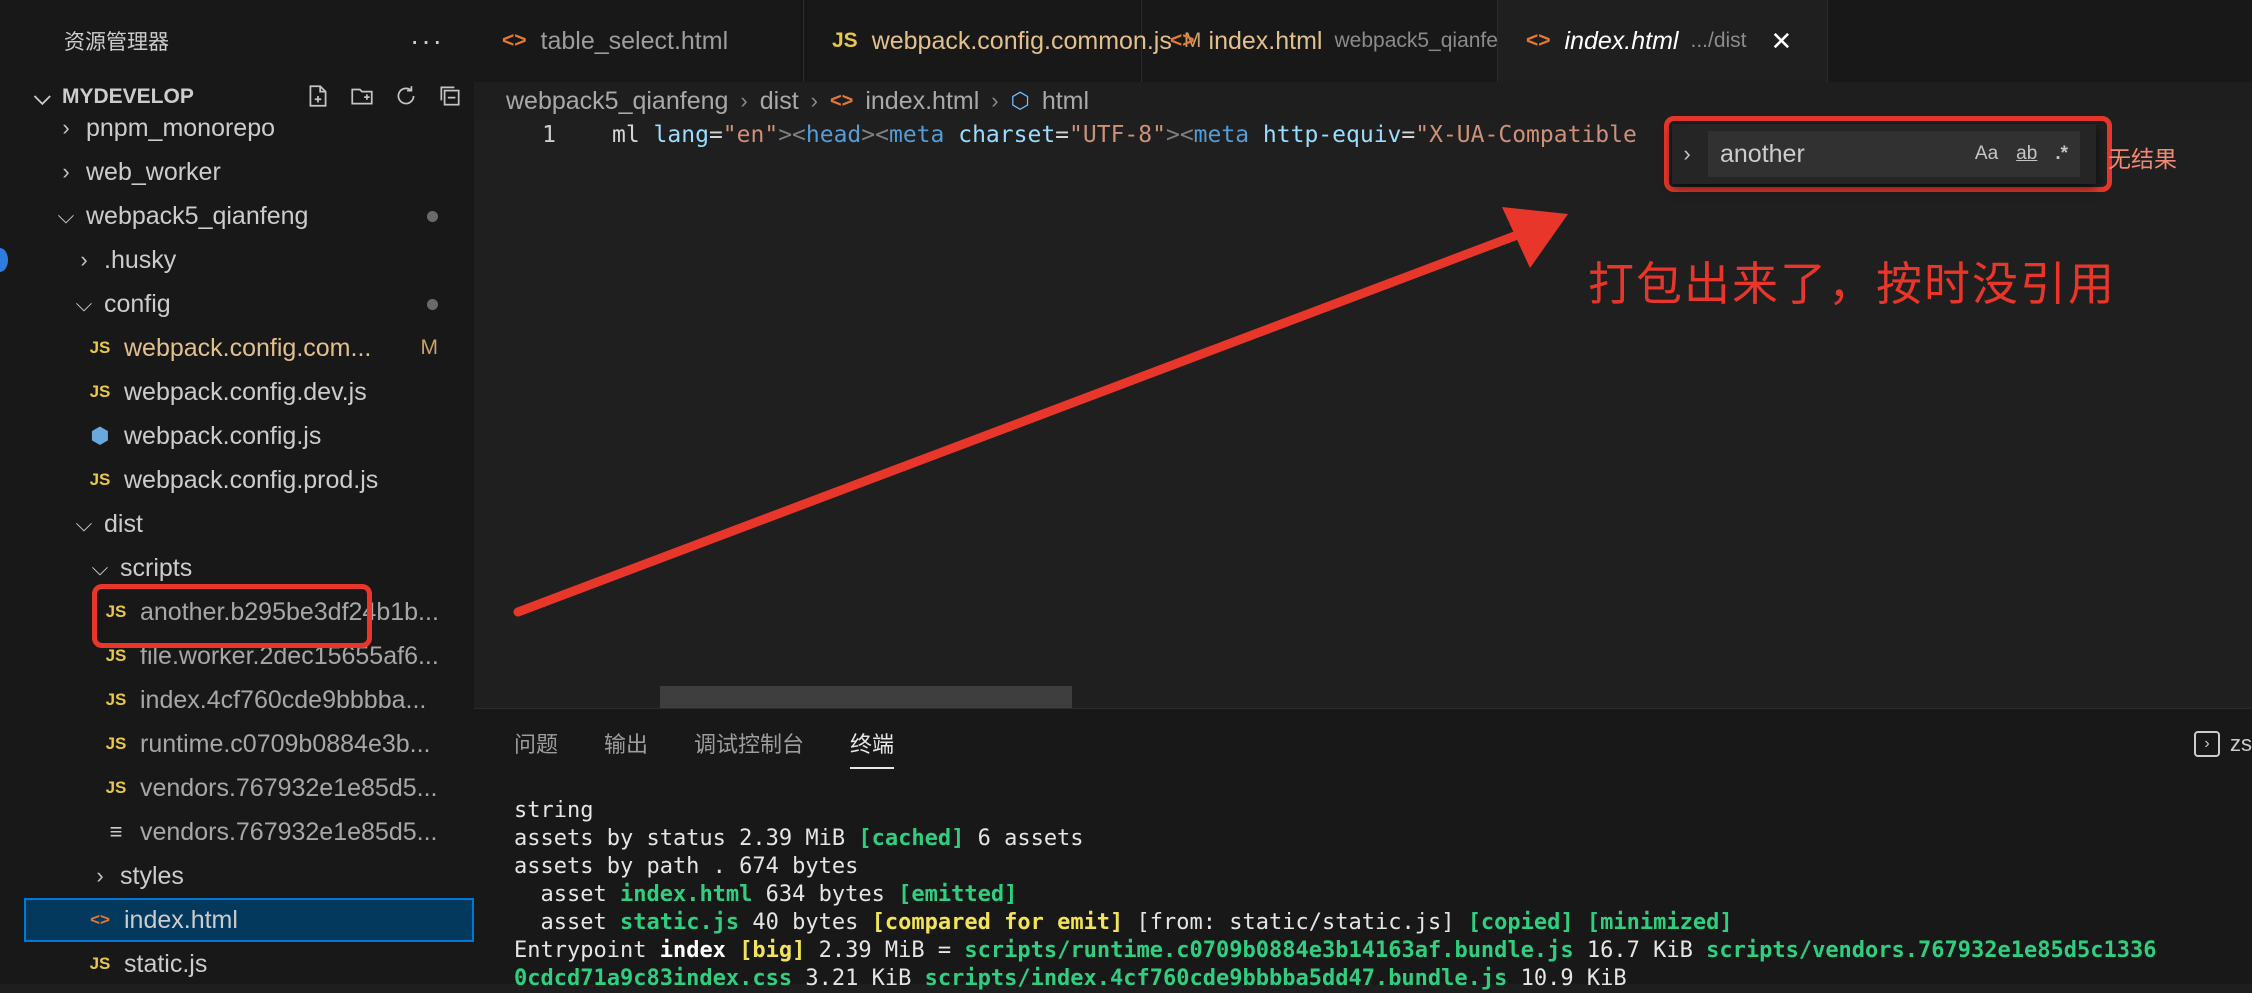 This screenshot has width=2252, height=993. I want to click on code-token: meta, so click(1221, 135).